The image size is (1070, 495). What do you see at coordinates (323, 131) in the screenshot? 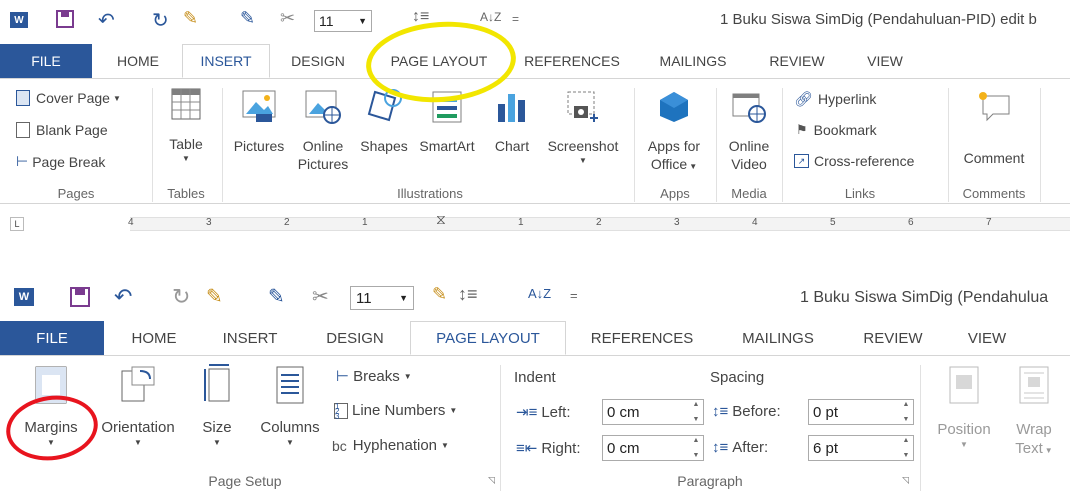
I see `online-pictures-button: Online Pictures` at bounding box center [323, 131].